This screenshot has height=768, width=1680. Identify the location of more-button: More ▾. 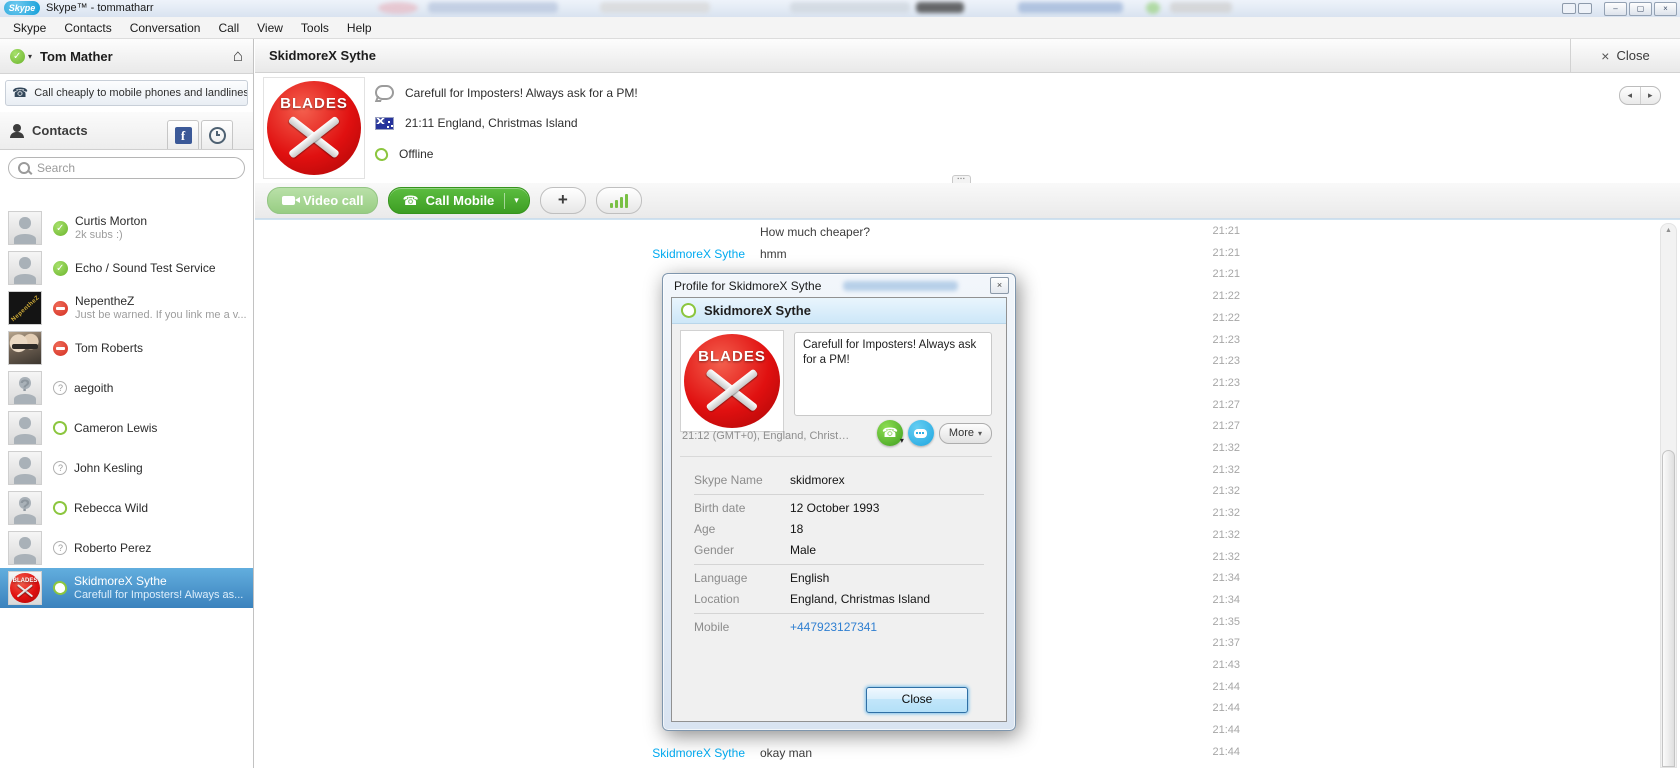
(965, 433).